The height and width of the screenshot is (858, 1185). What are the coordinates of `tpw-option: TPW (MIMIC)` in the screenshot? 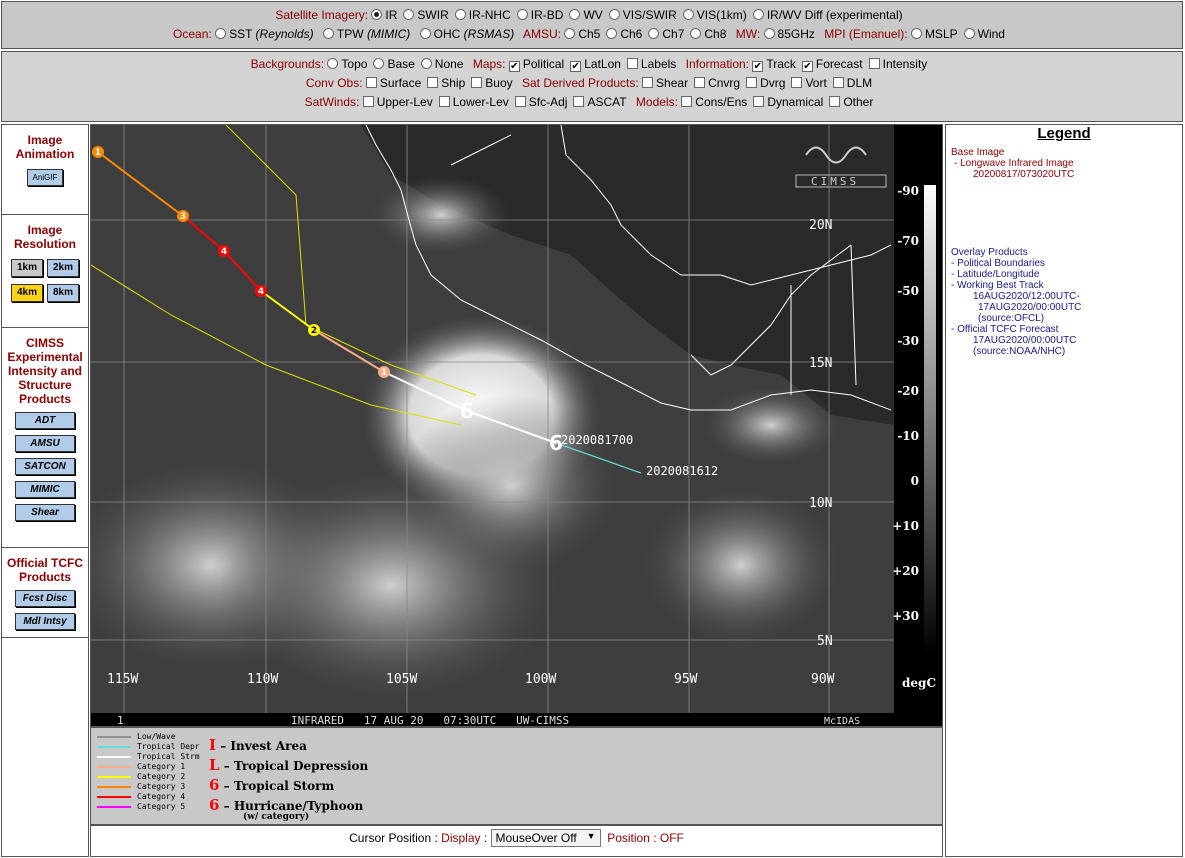 It's located at (366, 34).